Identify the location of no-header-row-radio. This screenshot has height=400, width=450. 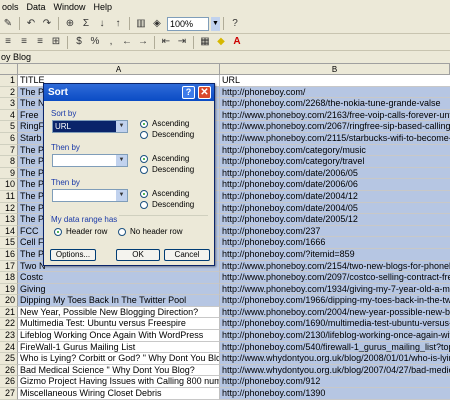
(122, 232).